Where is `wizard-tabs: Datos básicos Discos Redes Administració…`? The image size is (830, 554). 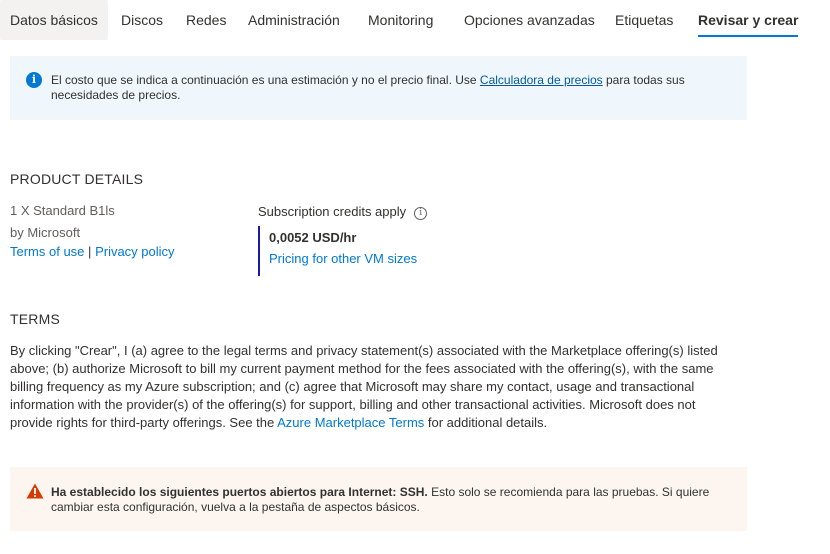 wizard-tabs: Datos básicos Discos Redes Administració… is located at coordinates (415, 20).